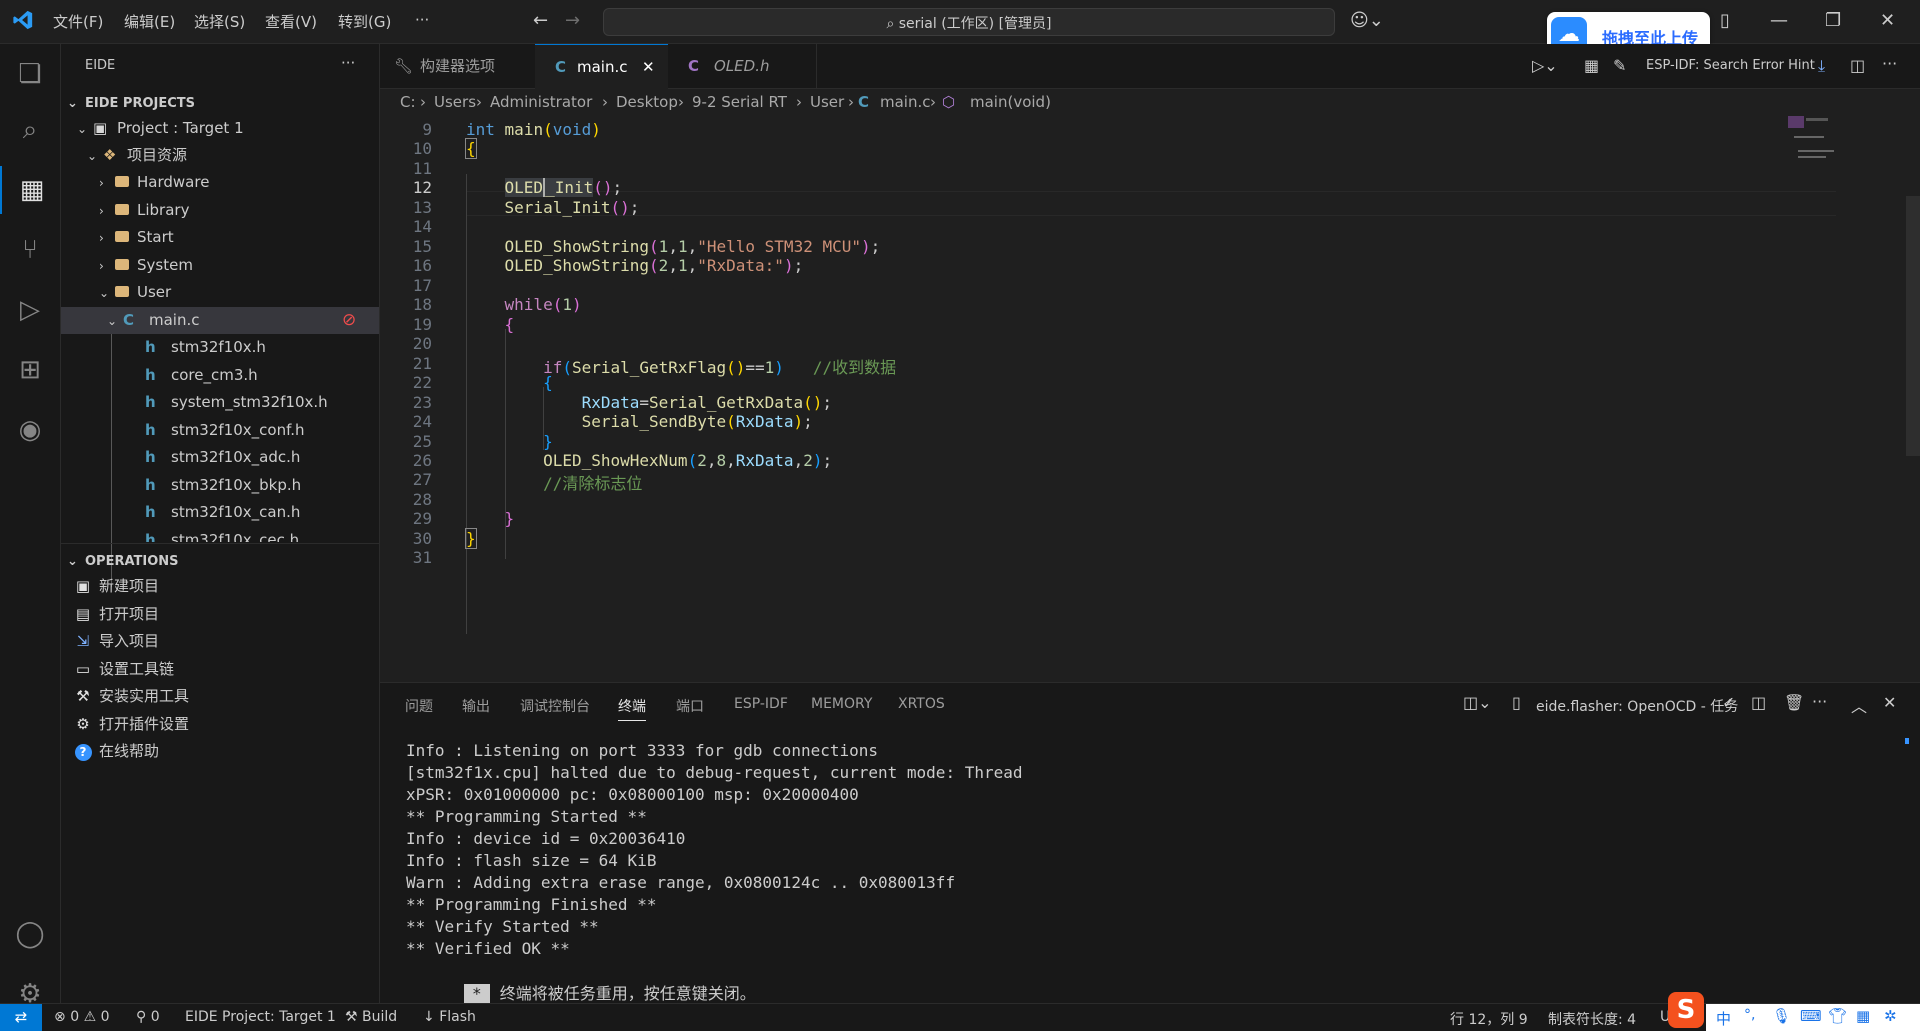 This screenshot has width=1920, height=1031. What do you see at coordinates (220, 375) in the screenshot?
I see `header-file-row: h core_cm3.h` at bounding box center [220, 375].